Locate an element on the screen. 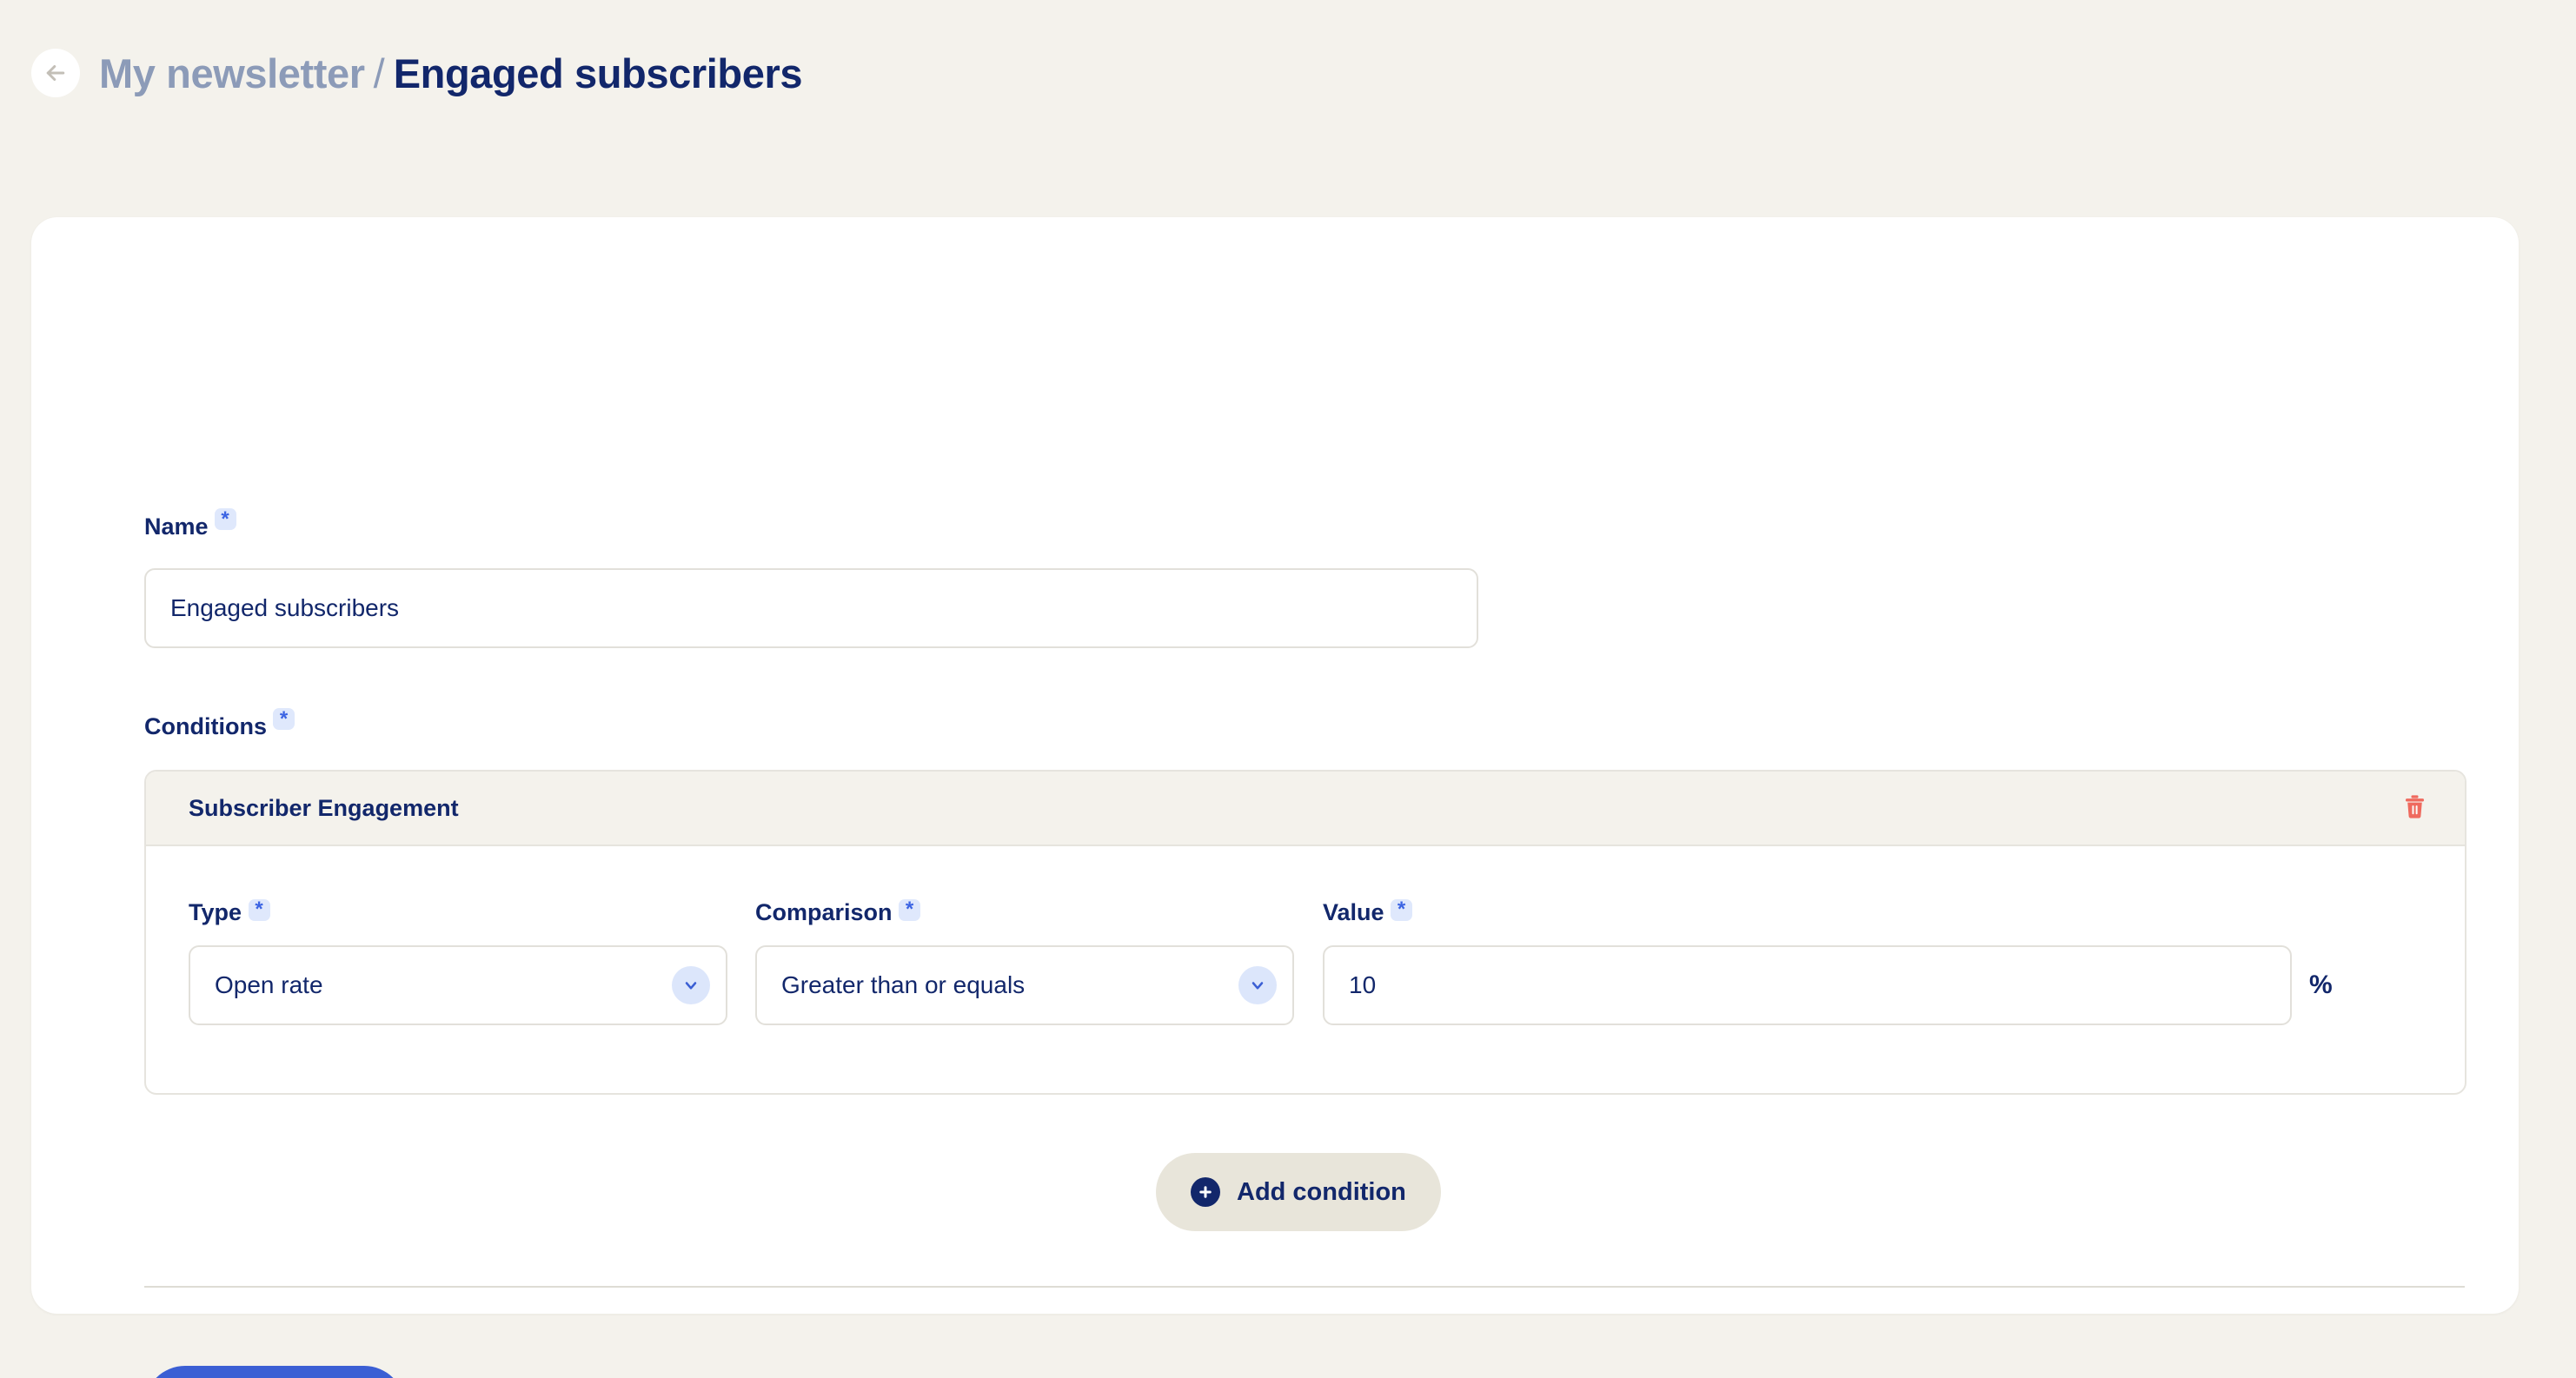  form-divider is located at coordinates (1304, 1287).